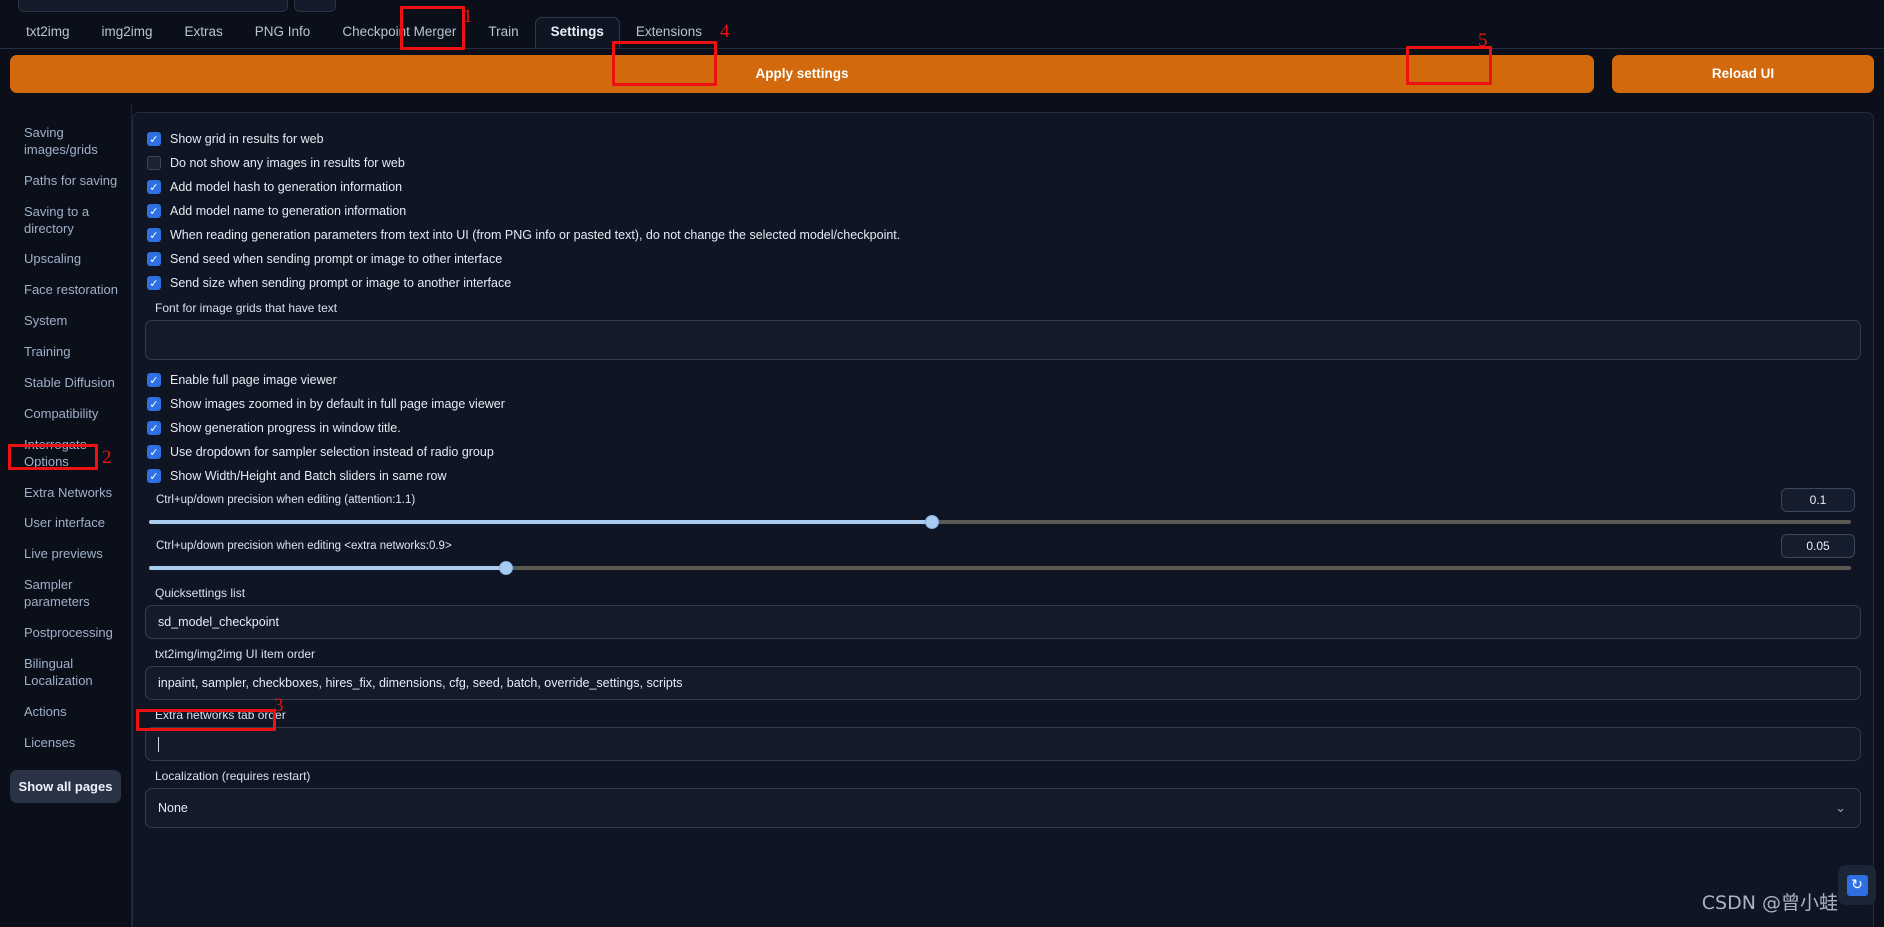 The image size is (1884, 927). I want to click on tab-train: Train, so click(503, 32).